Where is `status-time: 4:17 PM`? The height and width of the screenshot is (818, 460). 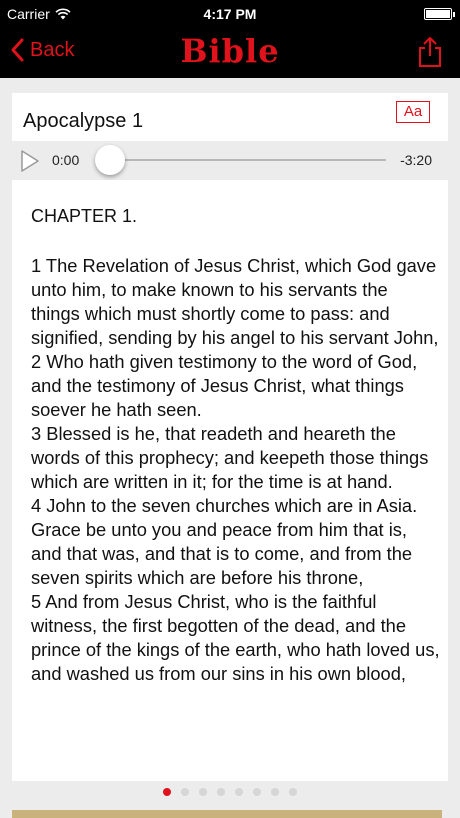
status-time: 4:17 PM is located at coordinates (230, 14).